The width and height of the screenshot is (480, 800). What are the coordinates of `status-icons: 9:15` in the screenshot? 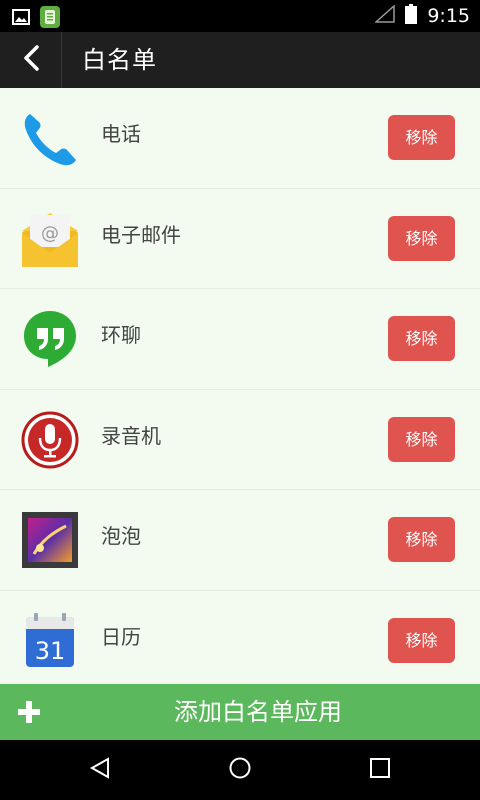 It's located at (422, 16).